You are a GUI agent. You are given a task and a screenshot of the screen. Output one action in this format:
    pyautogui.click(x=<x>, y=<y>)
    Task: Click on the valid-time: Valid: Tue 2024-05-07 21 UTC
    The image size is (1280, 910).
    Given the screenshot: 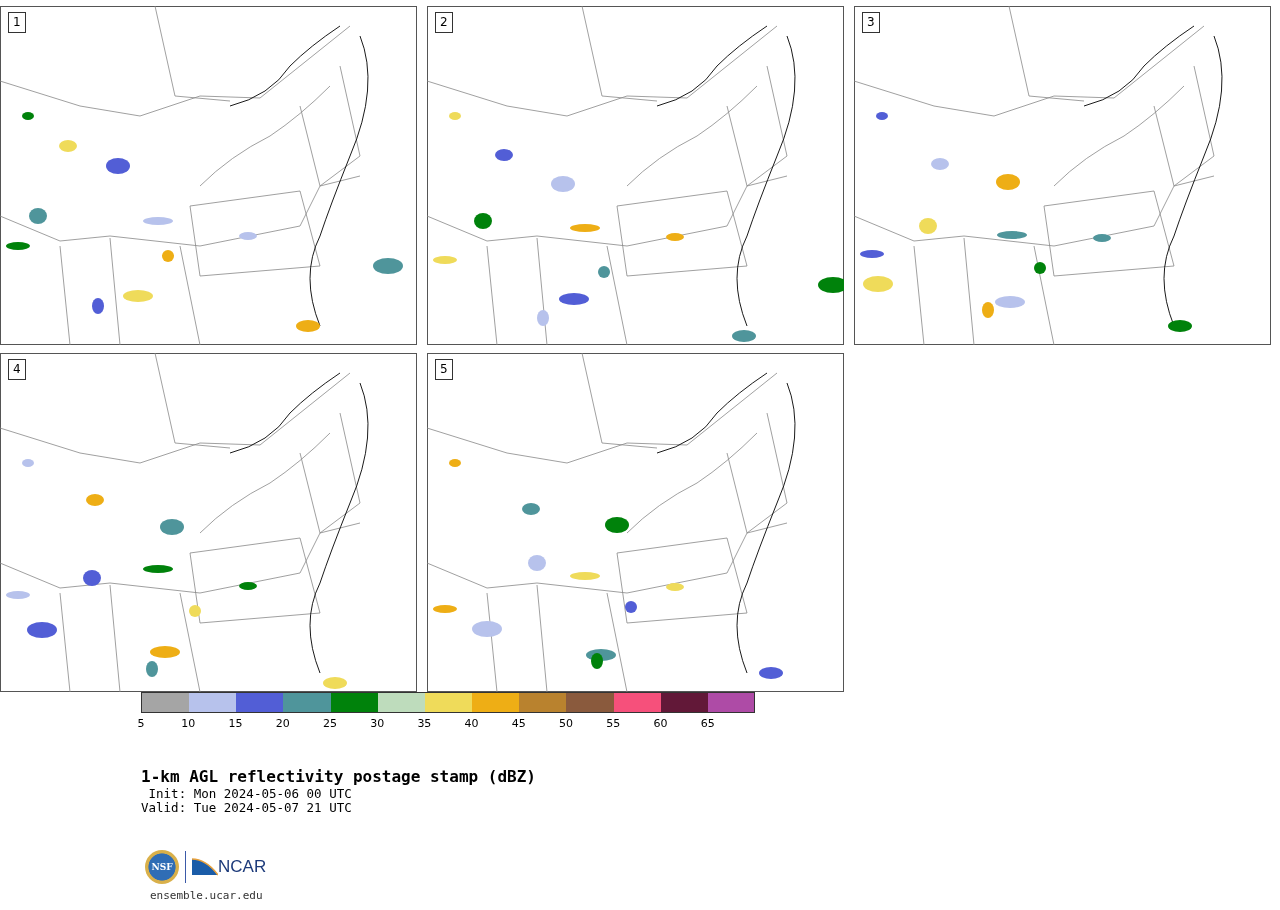 What is the action you would take?
    pyautogui.click(x=247, y=808)
    